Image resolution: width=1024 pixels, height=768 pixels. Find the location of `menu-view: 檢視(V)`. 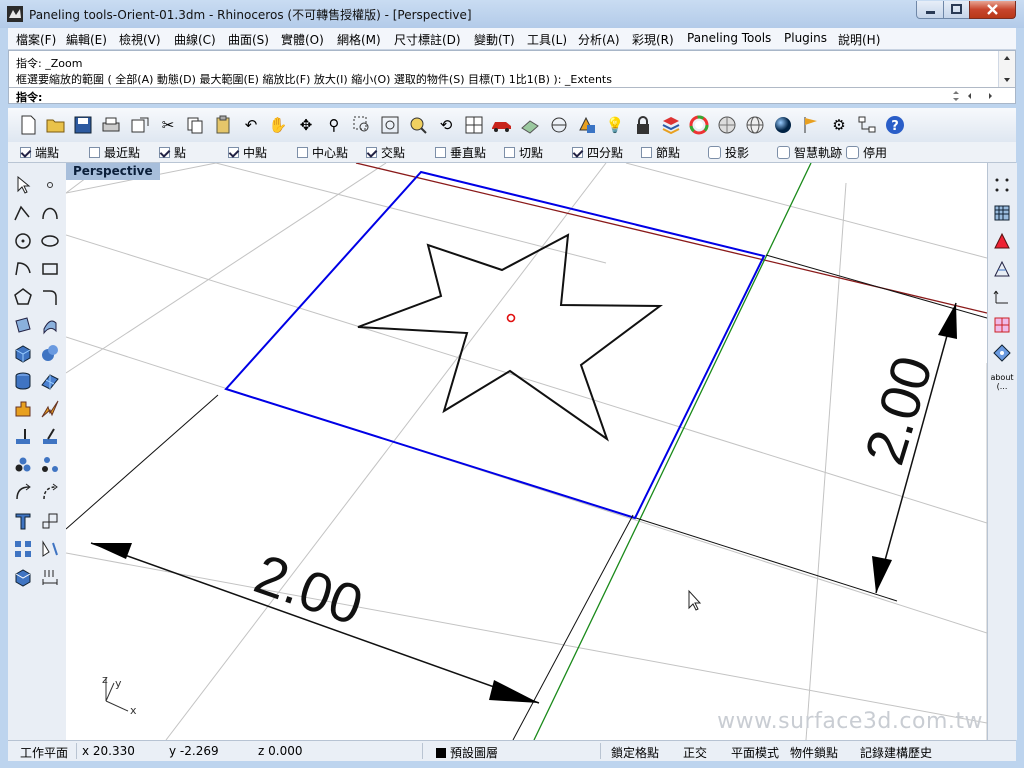

menu-view: 檢視(V) is located at coordinates (140, 39).